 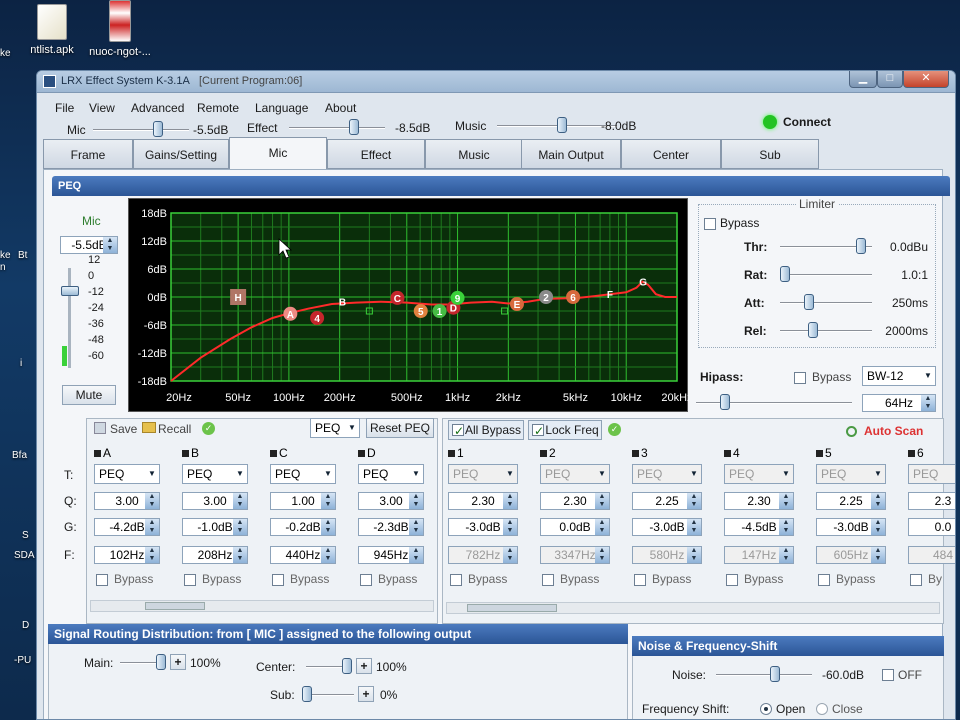 I want to click on routing-center-thumb, so click(x=347, y=666).